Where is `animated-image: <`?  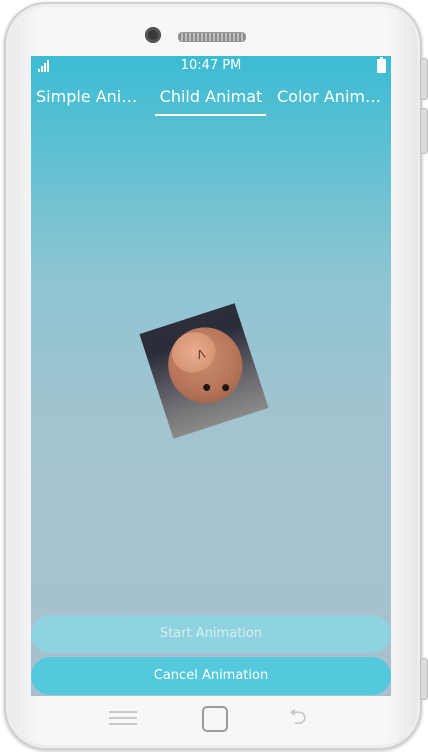 animated-image: < is located at coordinates (204, 371).